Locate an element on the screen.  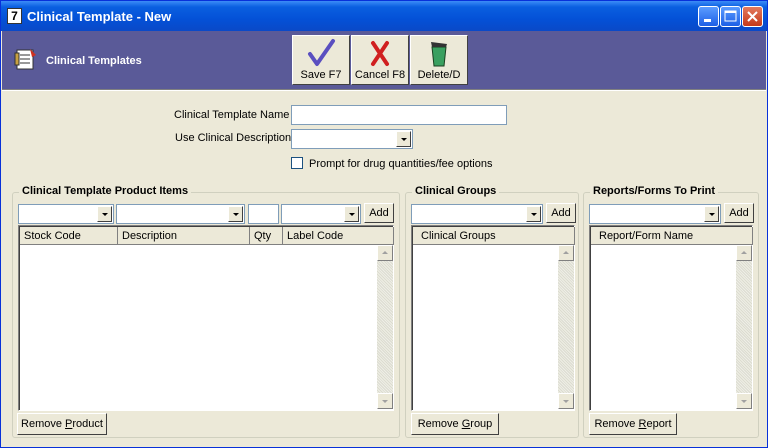
remove-group-accelerator: G is located at coordinates (466, 424).